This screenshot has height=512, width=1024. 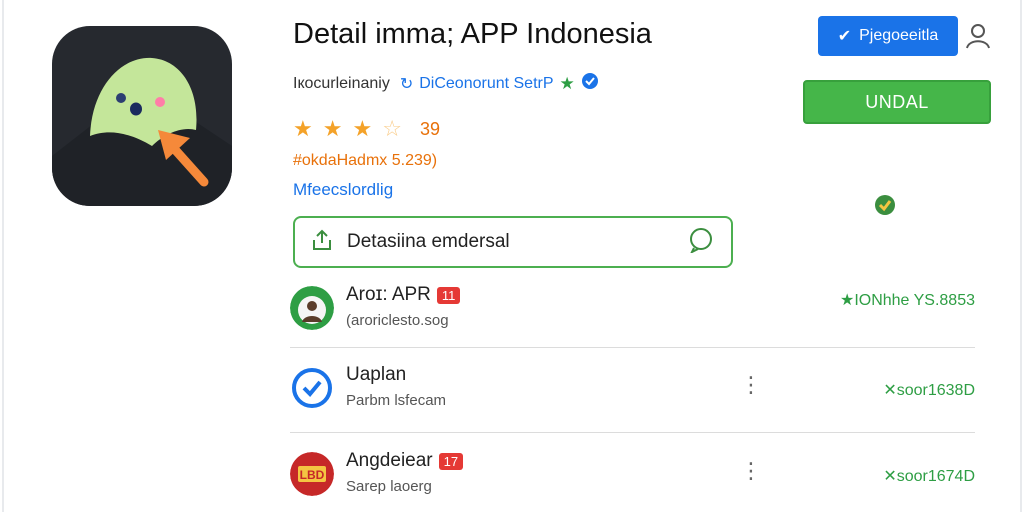 I want to click on rating-row: ★ ★ ★ ☆ 39, so click(x=366, y=129).